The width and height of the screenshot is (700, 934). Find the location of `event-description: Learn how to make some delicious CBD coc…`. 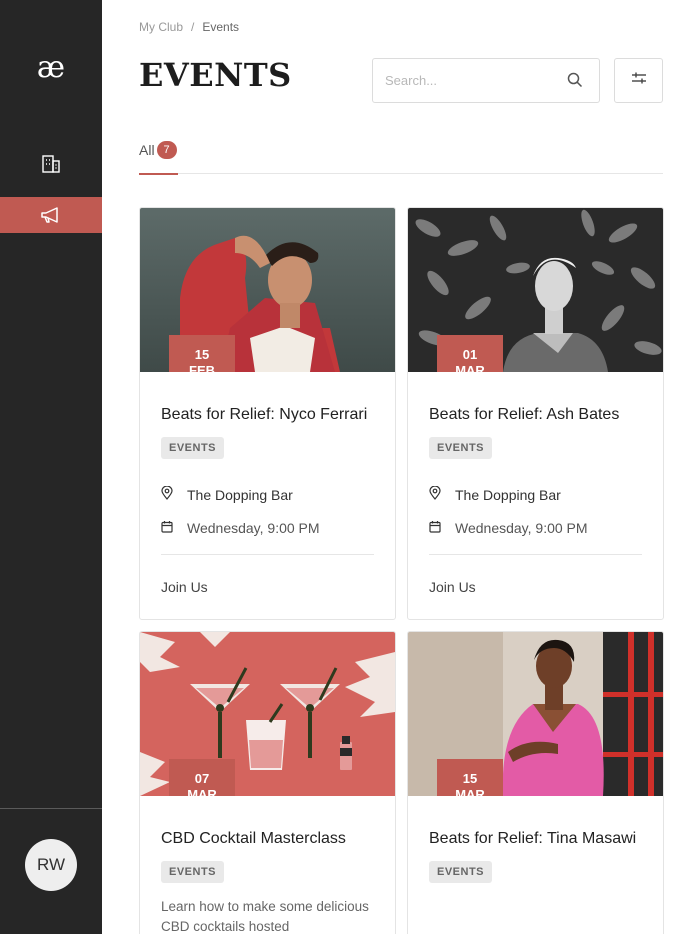

event-description: Learn how to make some delicious CBD coc… is located at coordinates (265, 916).